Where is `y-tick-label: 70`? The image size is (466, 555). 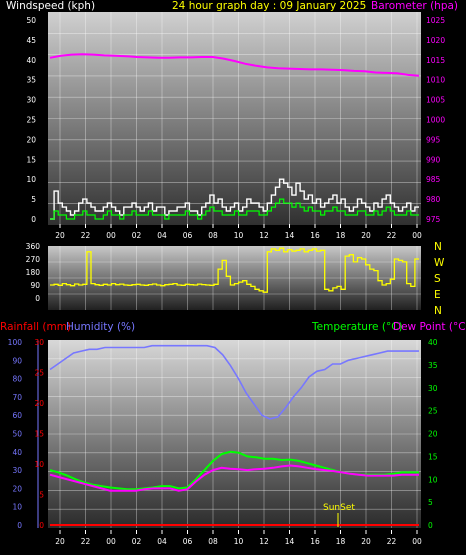 y-tick-label: 70 is located at coordinates (17, 397).